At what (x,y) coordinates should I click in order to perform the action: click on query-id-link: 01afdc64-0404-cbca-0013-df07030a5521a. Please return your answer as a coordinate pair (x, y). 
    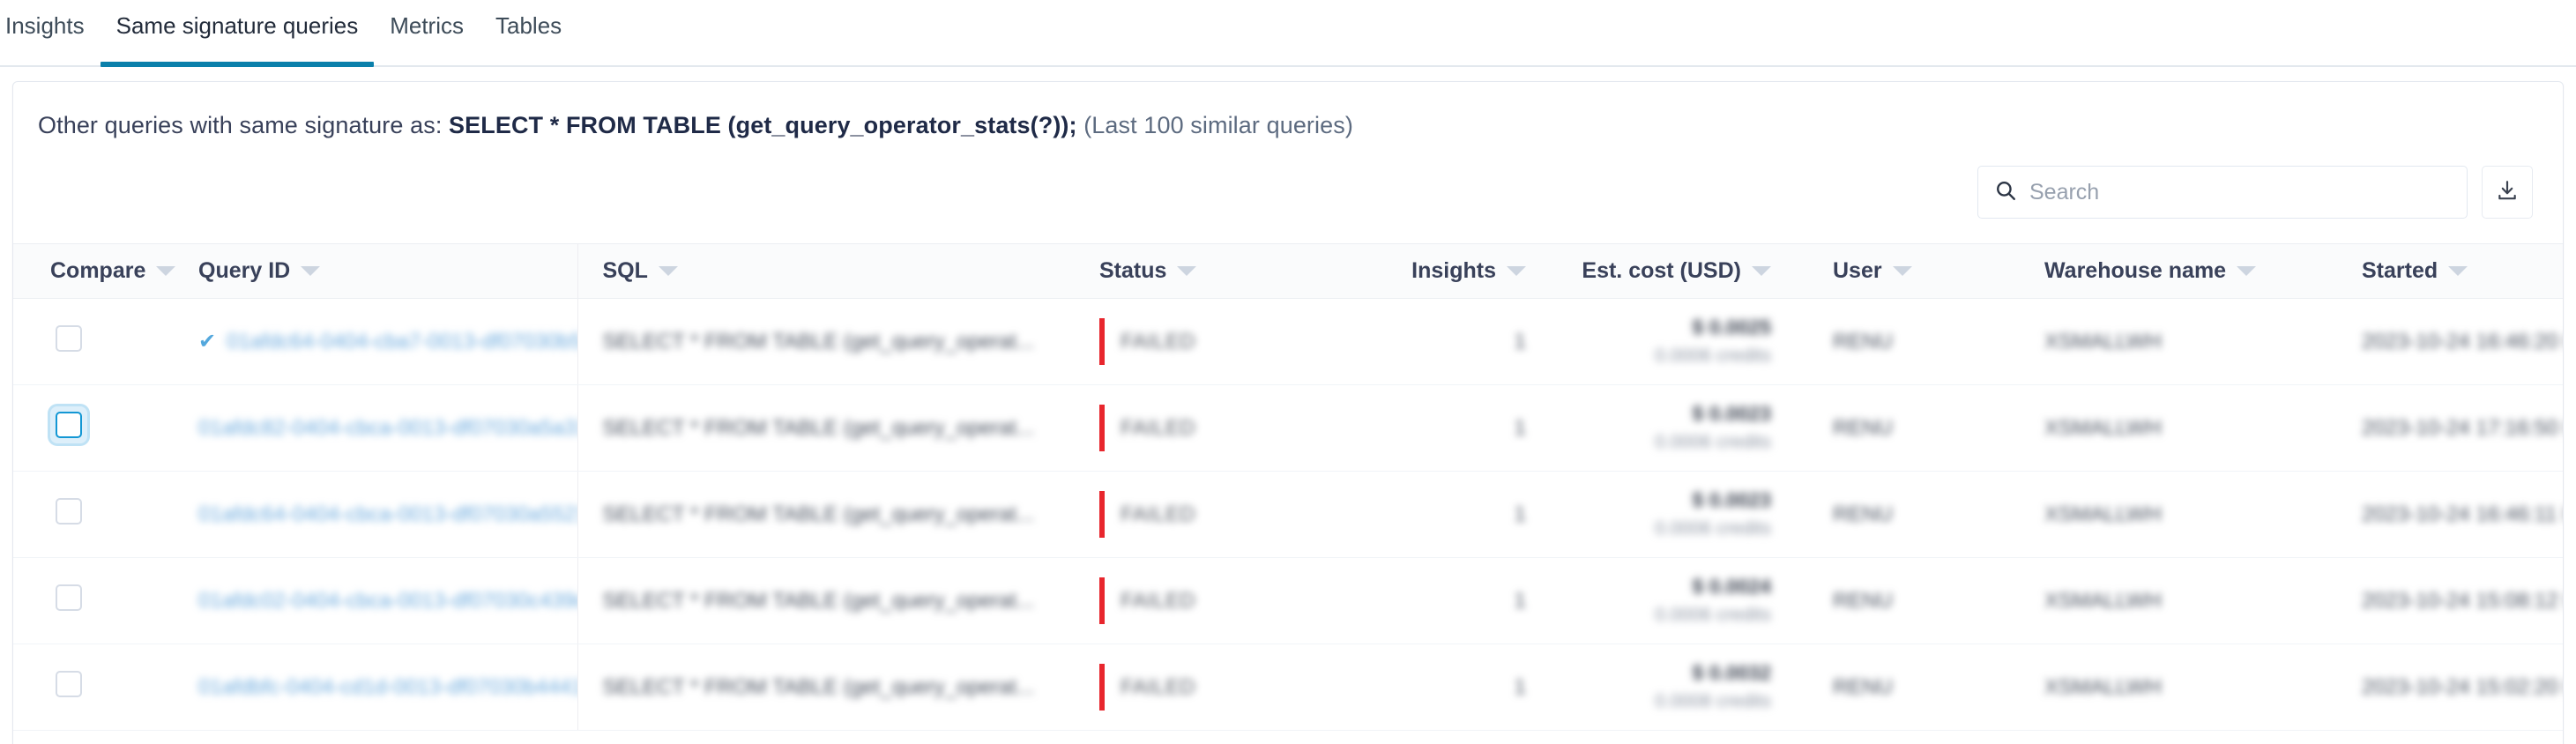
    Looking at the image, I should click on (387, 515).